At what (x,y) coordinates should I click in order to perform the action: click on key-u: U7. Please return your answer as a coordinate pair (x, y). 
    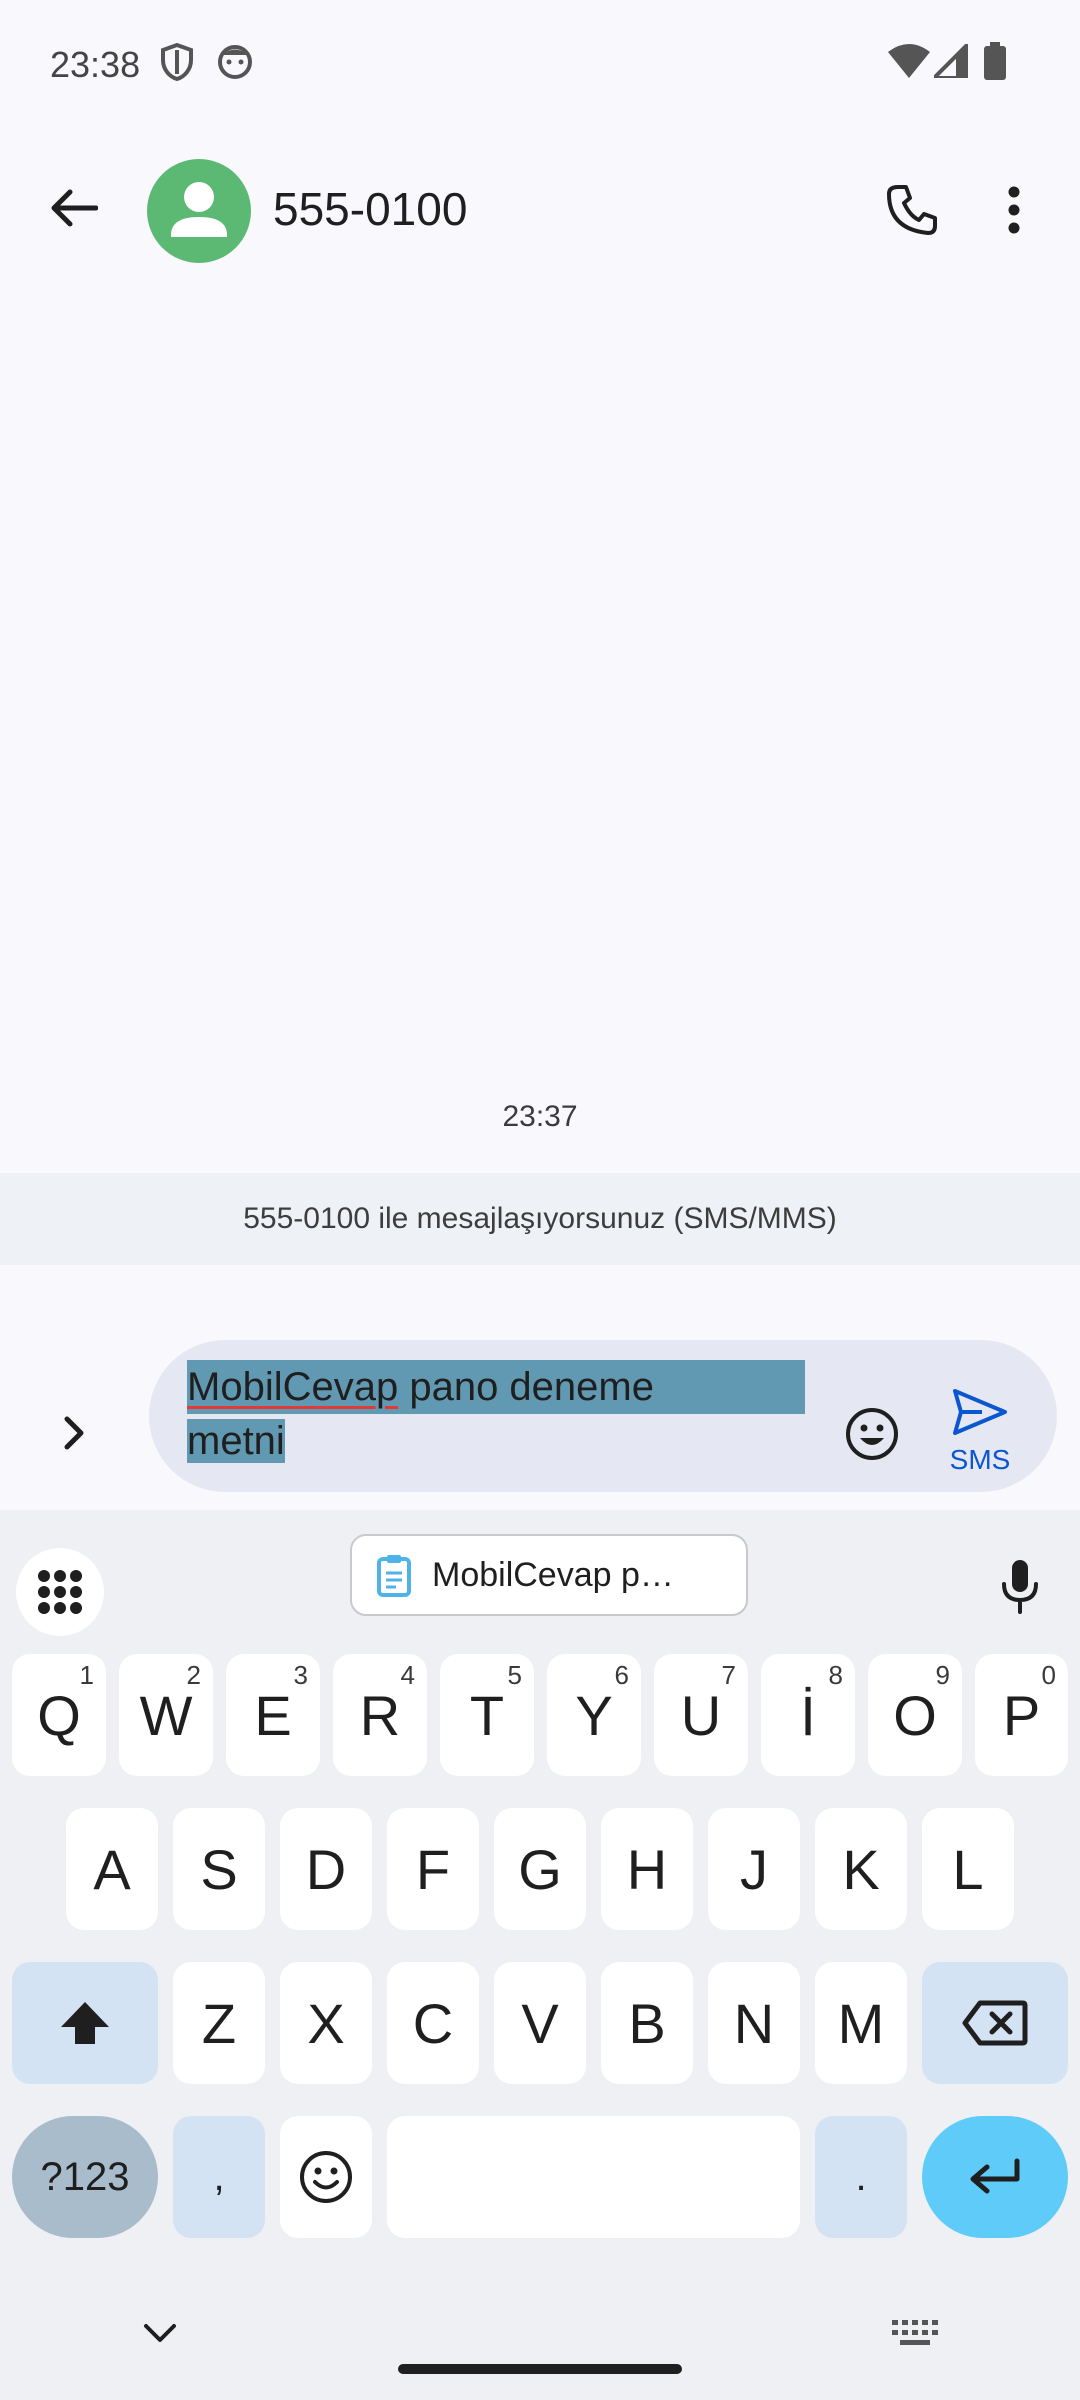
    Looking at the image, I should click on (701, 1715).